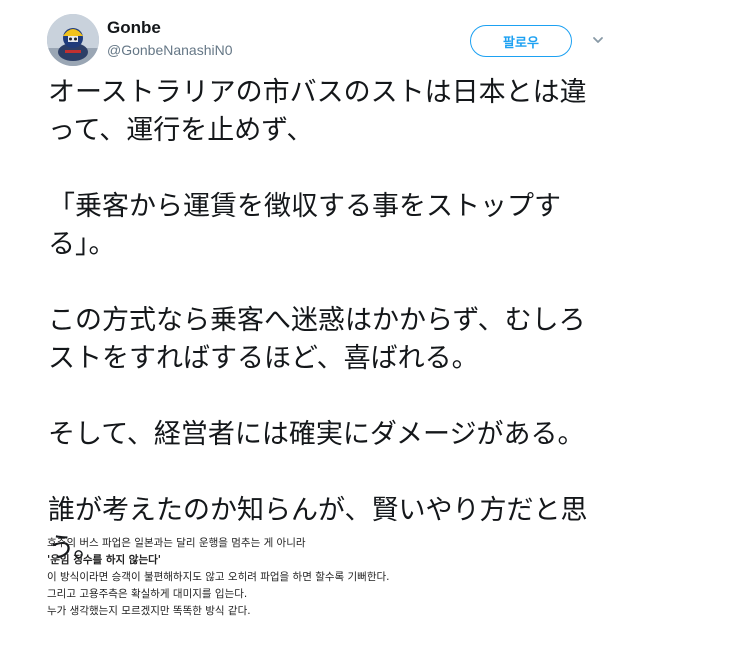  What do you see at coordinates (149, 611) in the screenshot?
I see `translation-line: 누가 생각했는지 모르겠지만 똑똑한 방식 같다.` at bounding box center [149, 611].